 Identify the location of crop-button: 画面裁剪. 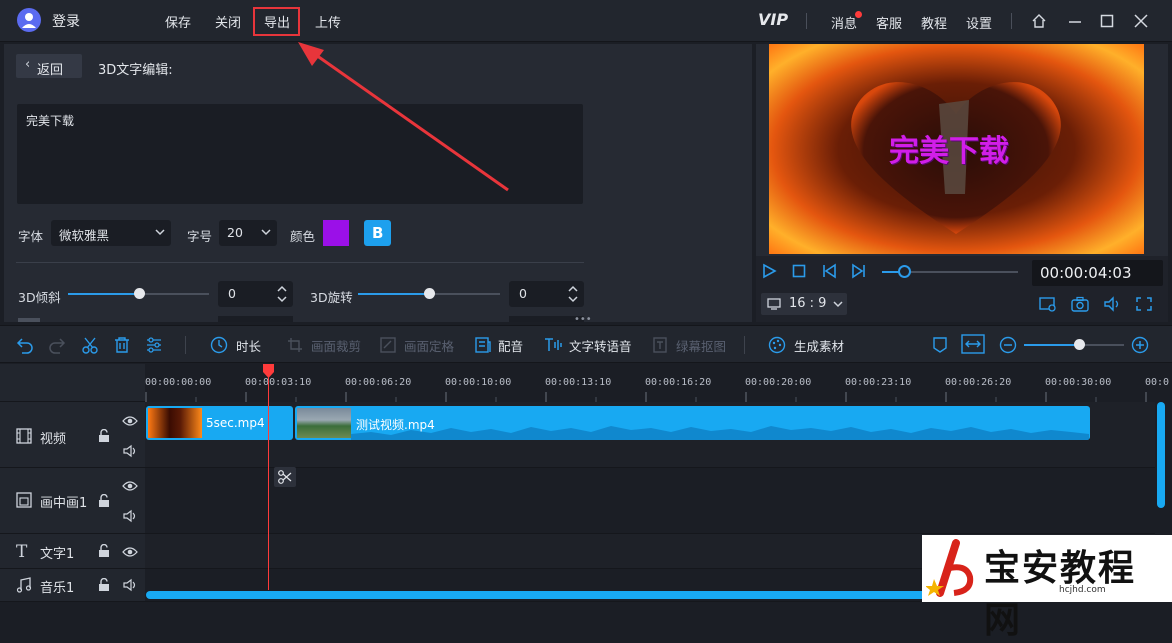
(336, 345).